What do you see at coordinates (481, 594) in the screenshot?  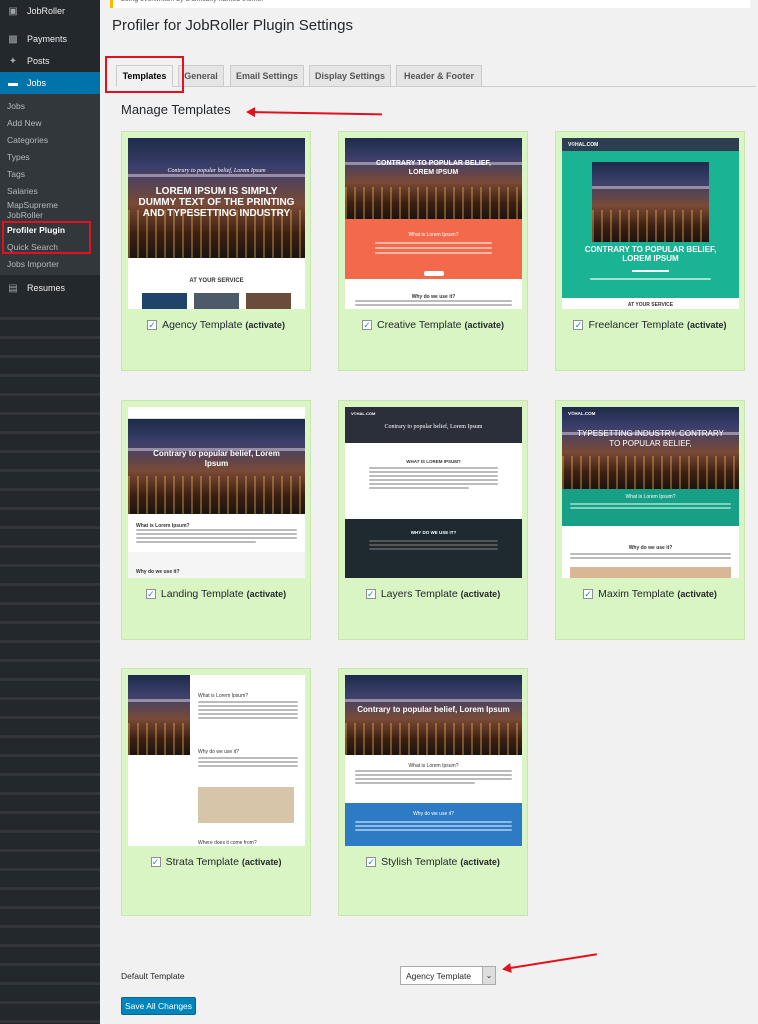 I see `layers-activate-link: (activate)` at bounding box center [481, 594].